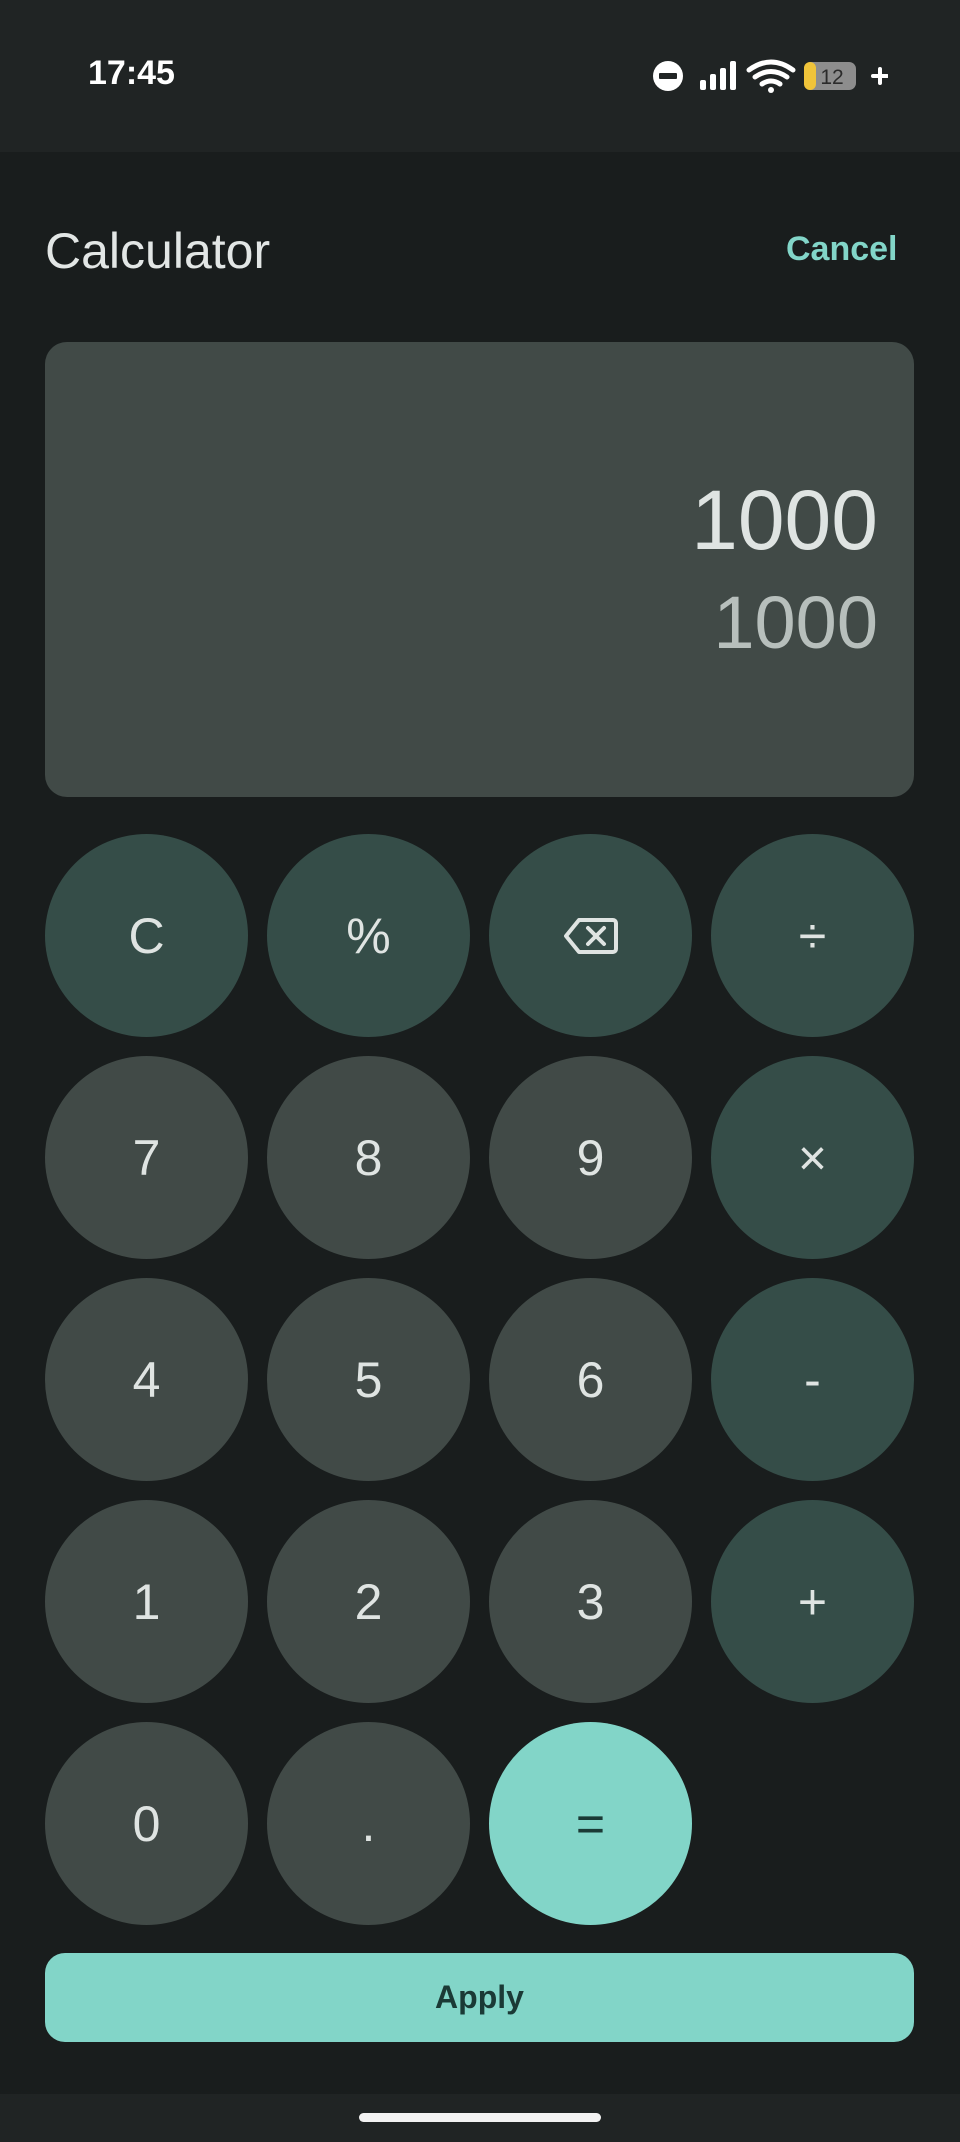  I want to click on page-title: Calculator, so click(158, 251).